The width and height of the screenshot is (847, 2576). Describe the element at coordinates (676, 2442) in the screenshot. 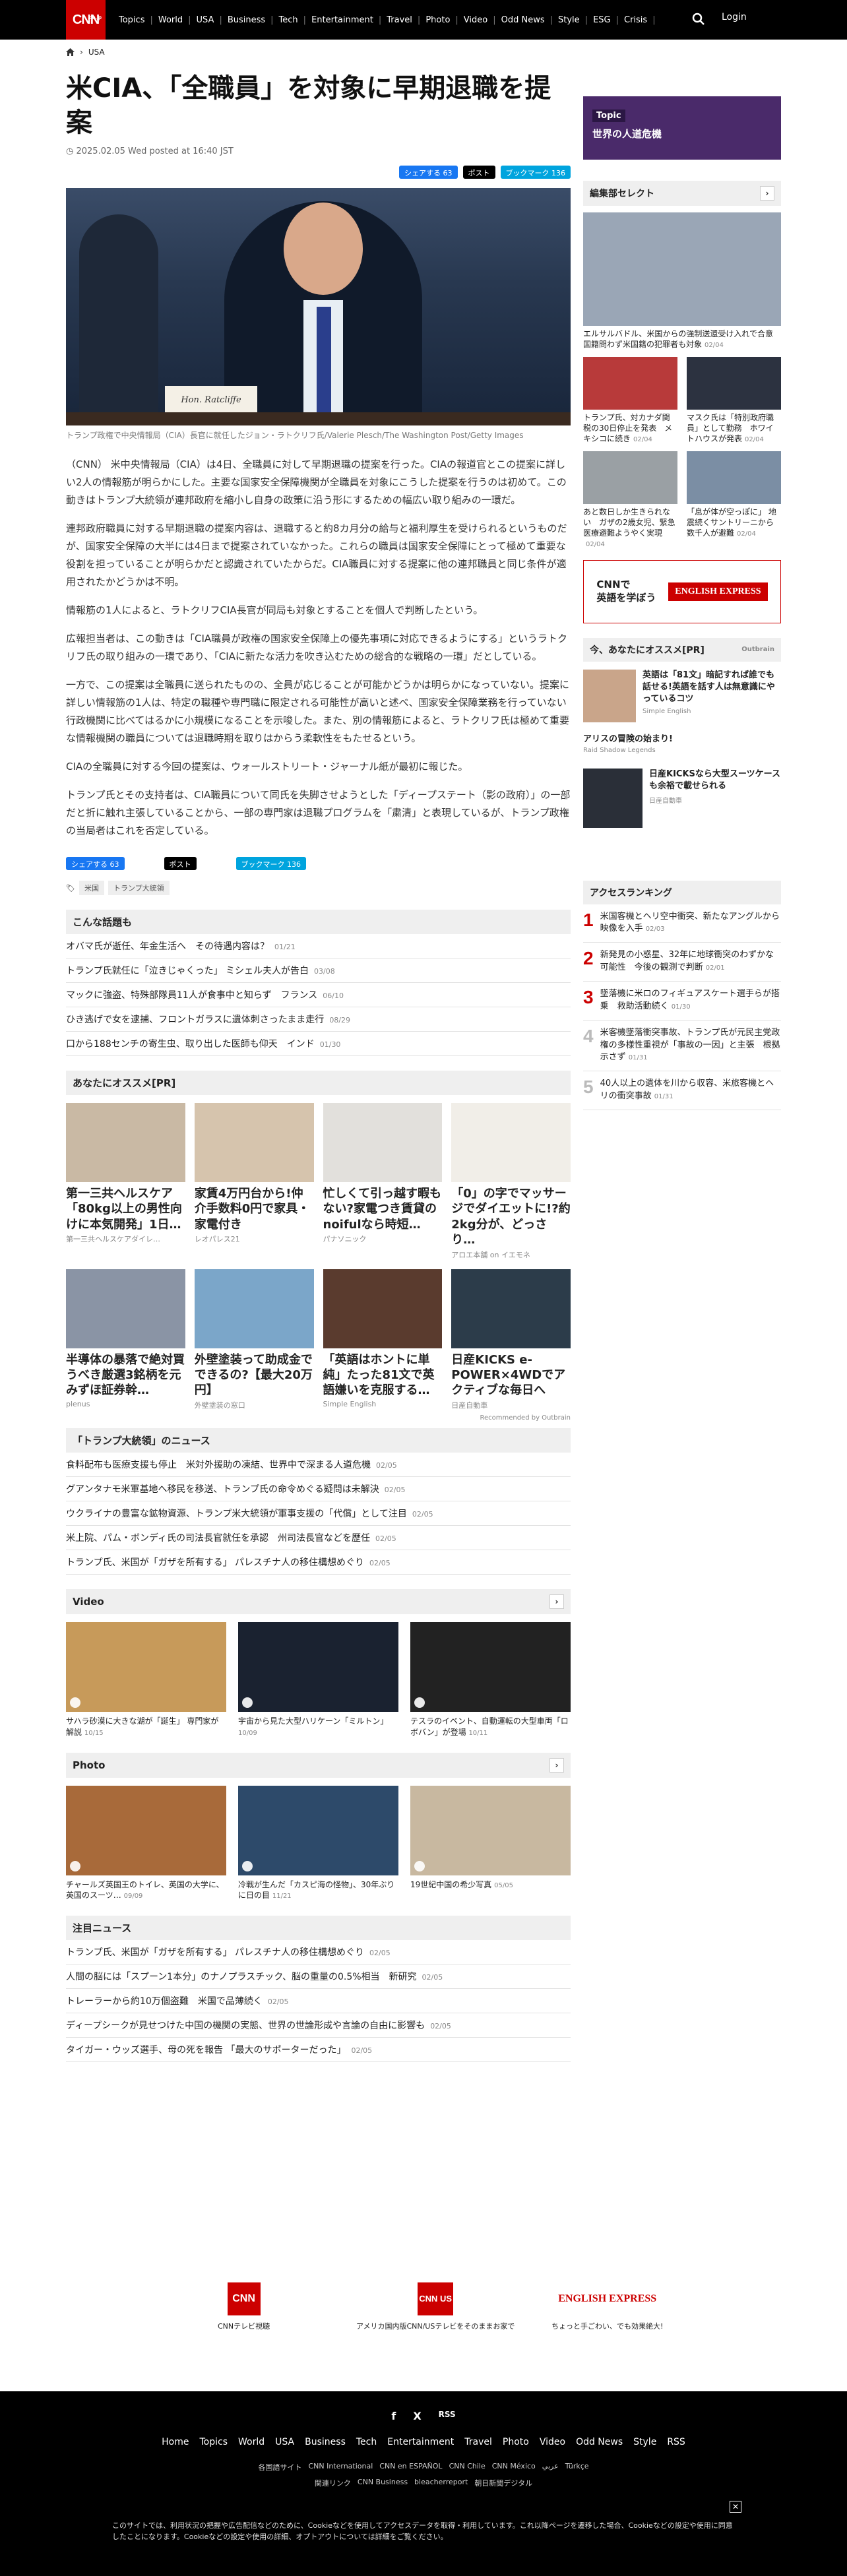

I see `footer-nav-item: RSS` at that location.